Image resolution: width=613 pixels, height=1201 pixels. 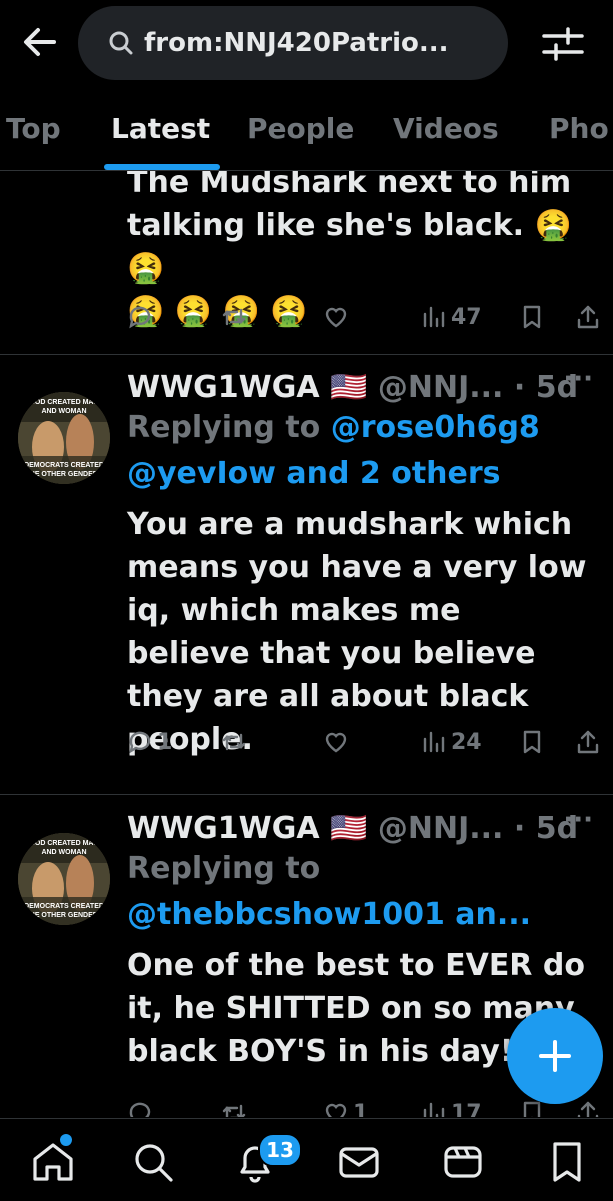 I want to click on tab-latest: Latest, so click(x=160, y=128).